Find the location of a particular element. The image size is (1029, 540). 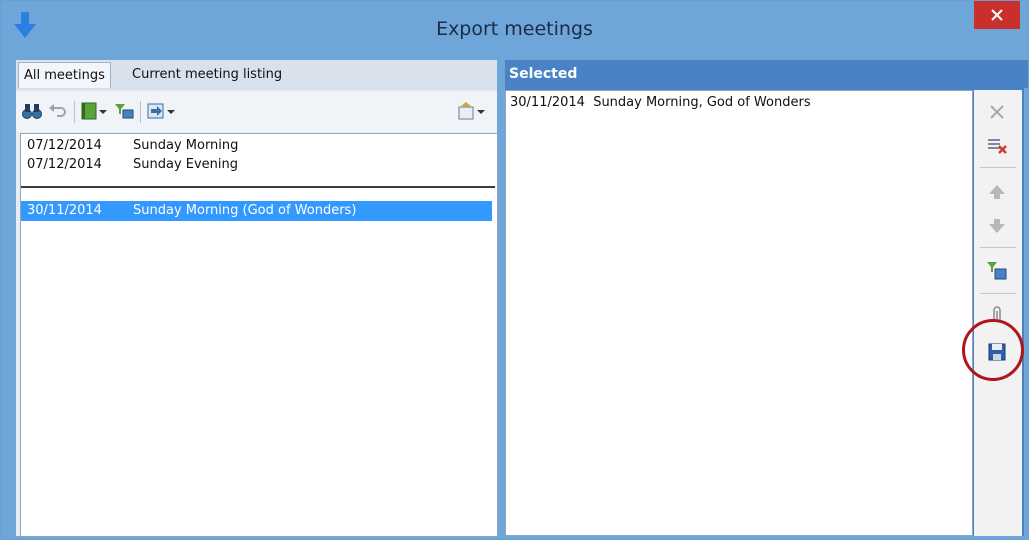

meeting-date: 30/11/2014 is located at coordinates (64, 210).